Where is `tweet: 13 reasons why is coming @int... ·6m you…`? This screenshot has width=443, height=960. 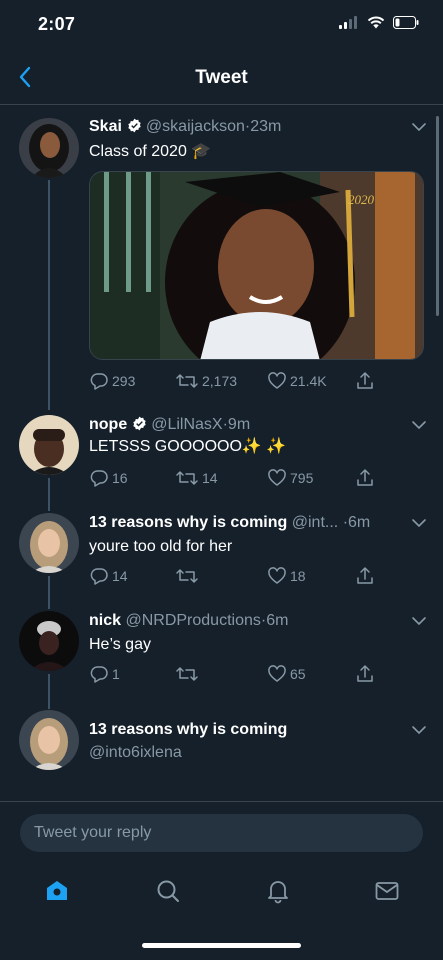 tweet: 13 reasons why is coming @int... ·6m you… is located at coordinates (221, 553).